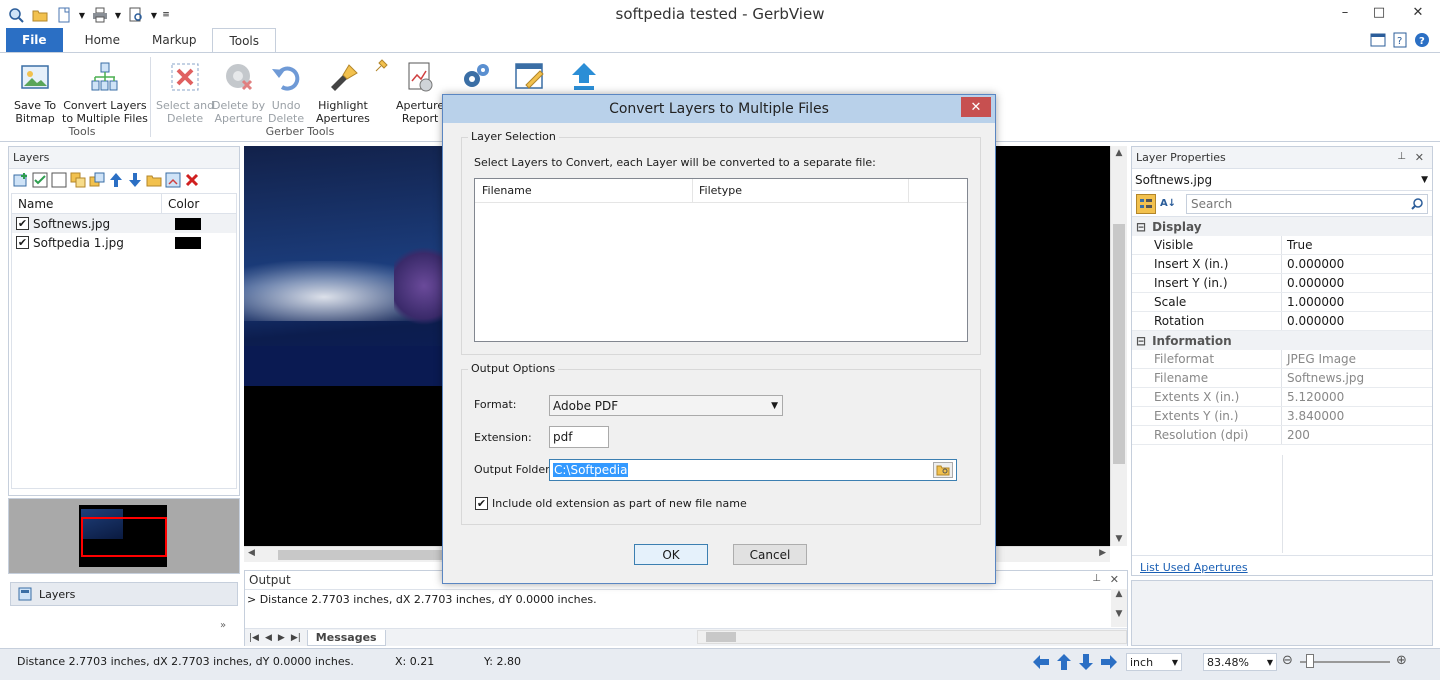 Image resolution: width=1440 pixels, height=680 pixels. Describe the element at coordinates (381, 66) in the screenshot. I see `pin-icon` at that location.